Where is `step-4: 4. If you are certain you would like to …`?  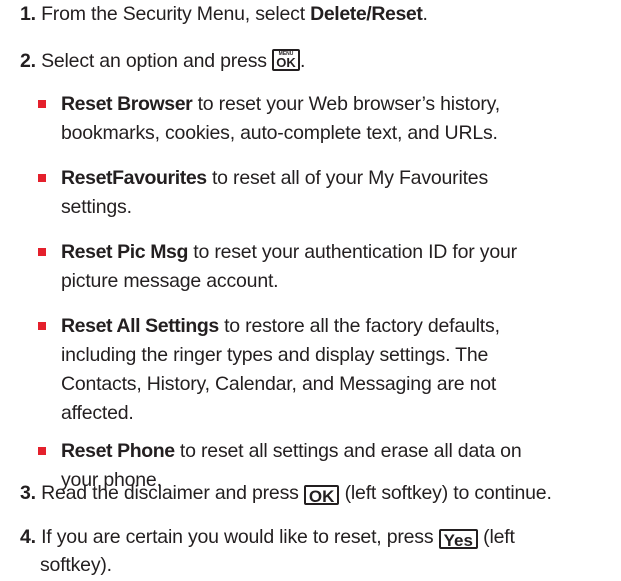
step-4: 4. If you are certain you would like to … is located at coordinates (316, 551).